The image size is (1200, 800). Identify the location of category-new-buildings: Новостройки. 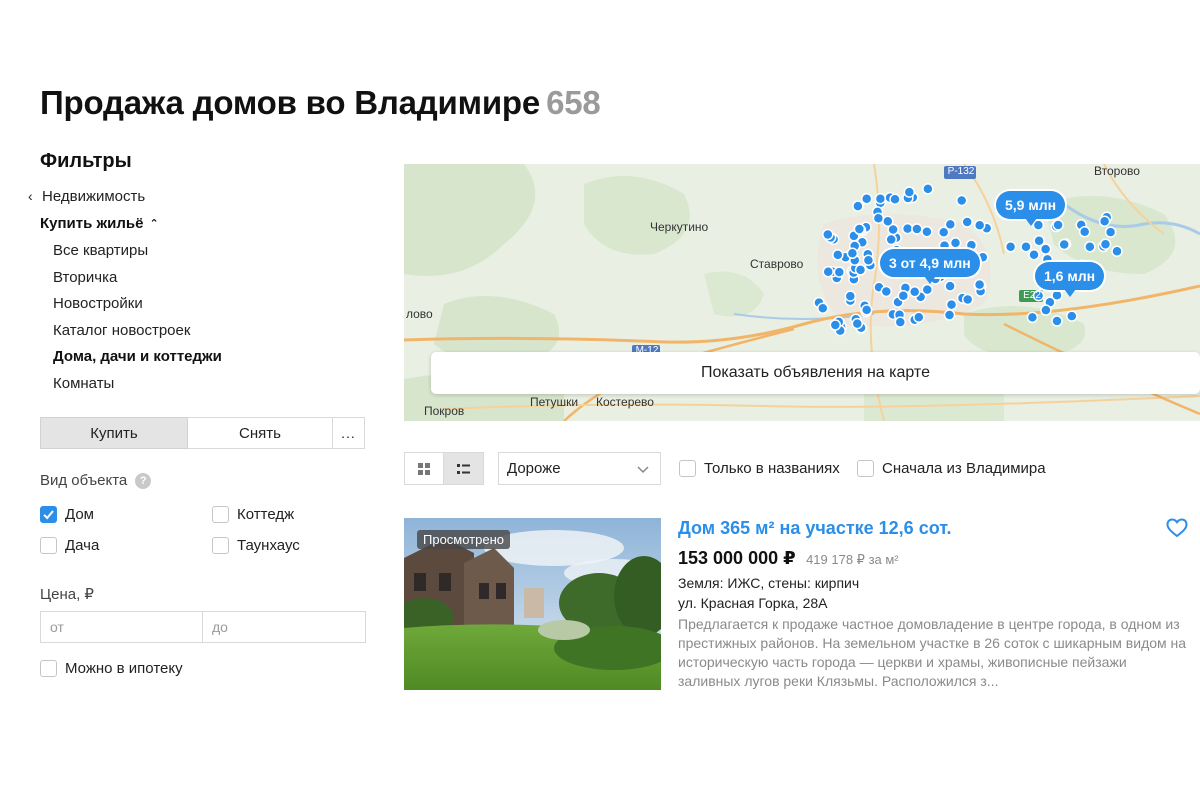
(211, 304).